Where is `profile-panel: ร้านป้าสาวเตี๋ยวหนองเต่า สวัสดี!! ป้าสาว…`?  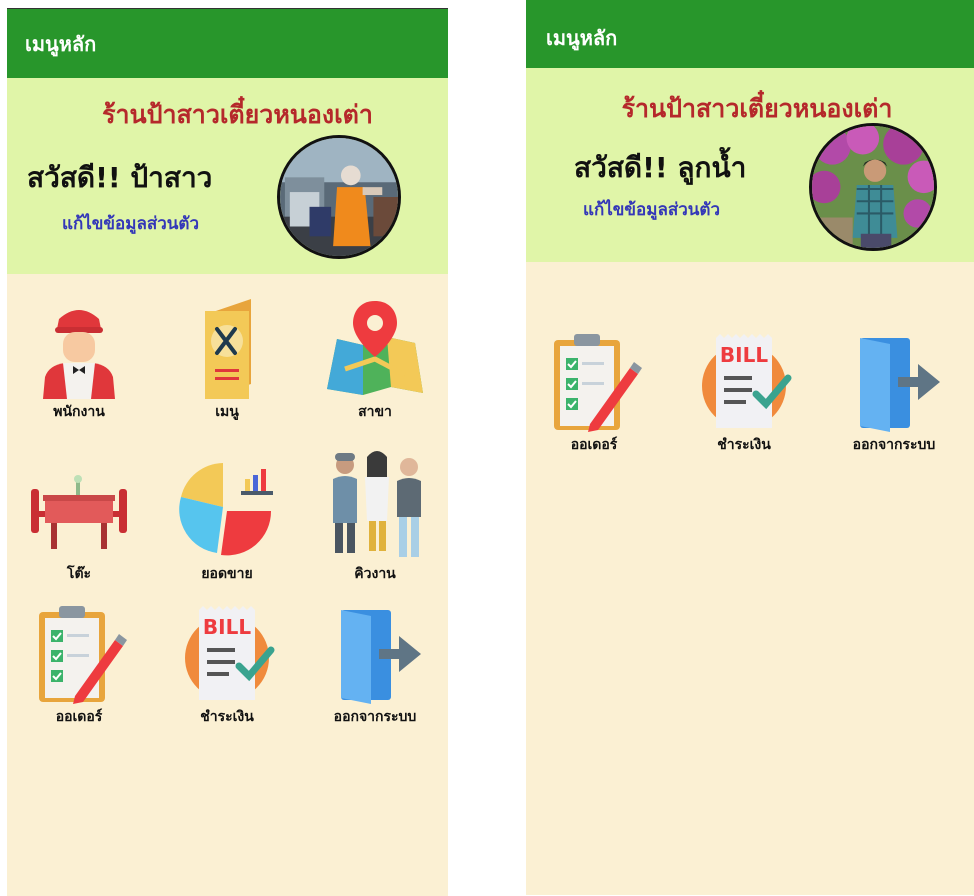
profile-panel: ร้านป้าสาวเตี๋ยวหนองเต่า สวัสดี!! ป้าสาว… is located at coordinates (227, 176).